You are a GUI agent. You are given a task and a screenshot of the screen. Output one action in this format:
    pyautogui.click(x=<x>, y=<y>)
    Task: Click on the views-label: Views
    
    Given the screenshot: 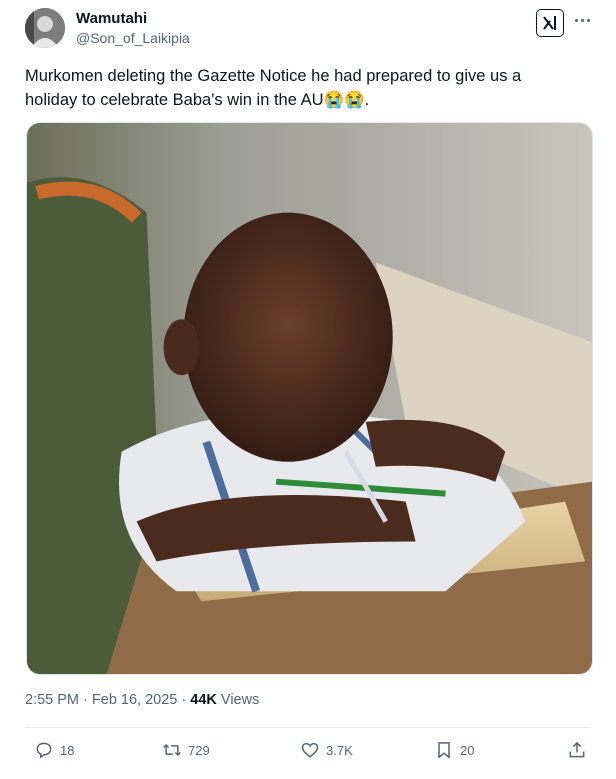 What is the action you would take?
    pyautogui.click(x=240, y=700)
    